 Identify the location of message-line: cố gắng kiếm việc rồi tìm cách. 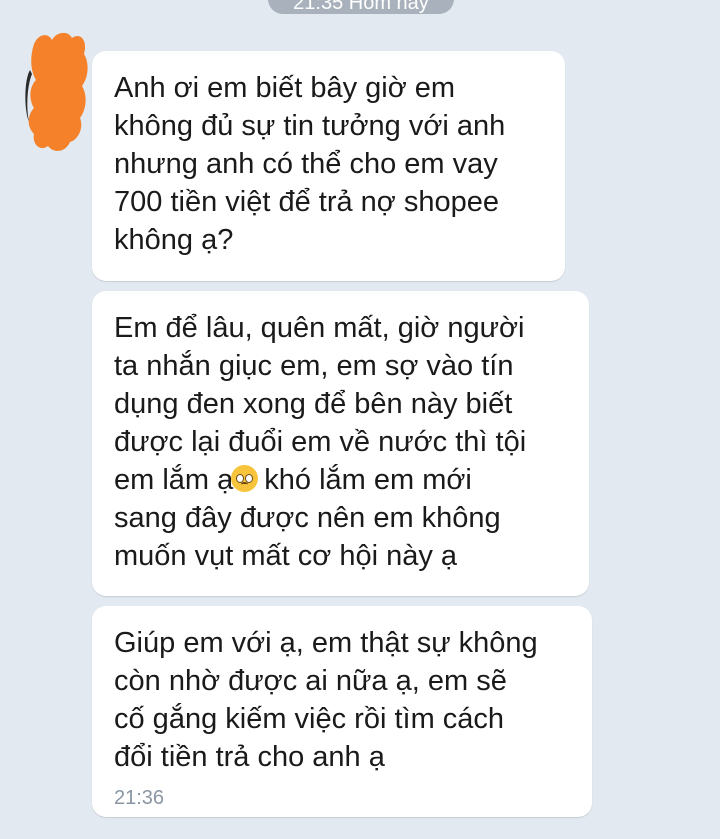
(309, 719).